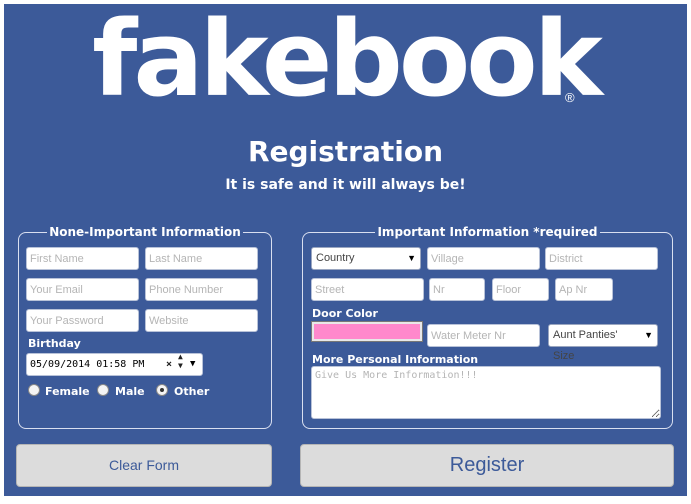 This screenshot has height=504, width=691. I want to click on more-info-textarea, so click(486, 392).